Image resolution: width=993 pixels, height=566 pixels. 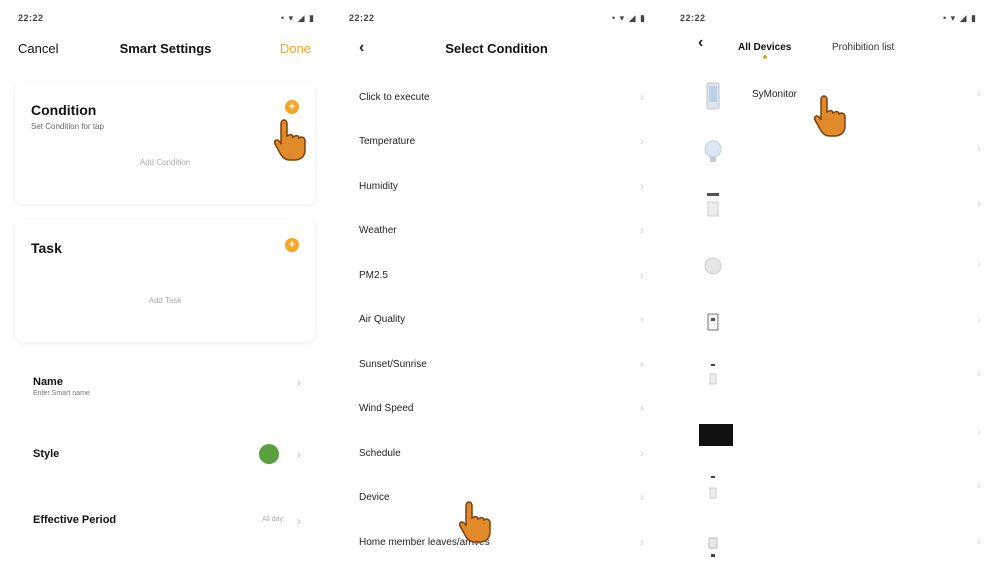 I want to click on condition-label: PM2.5, so click(x=373, y=275).